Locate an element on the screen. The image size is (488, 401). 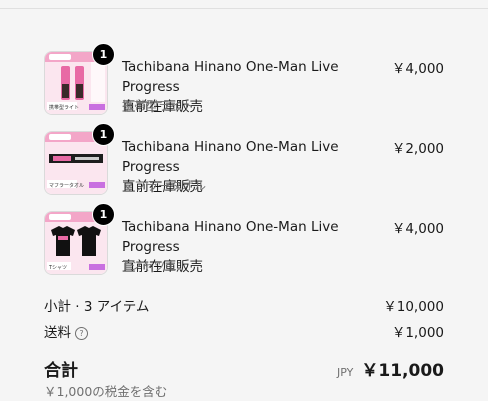
product-thumbnail: マフラータオル 1 is located at coordinates (79, 159).